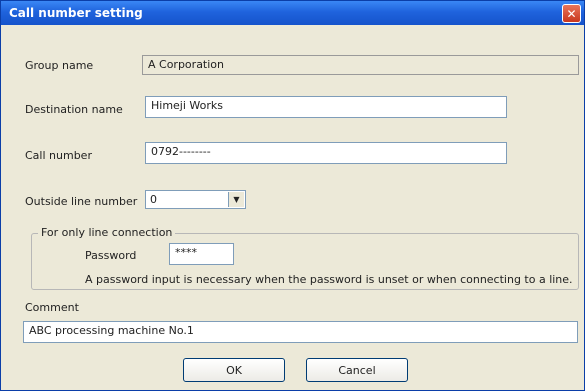 Image resolution: width=585 pixels, height=391 pixels. I want to click on password-label: Password, so click(111, 255).